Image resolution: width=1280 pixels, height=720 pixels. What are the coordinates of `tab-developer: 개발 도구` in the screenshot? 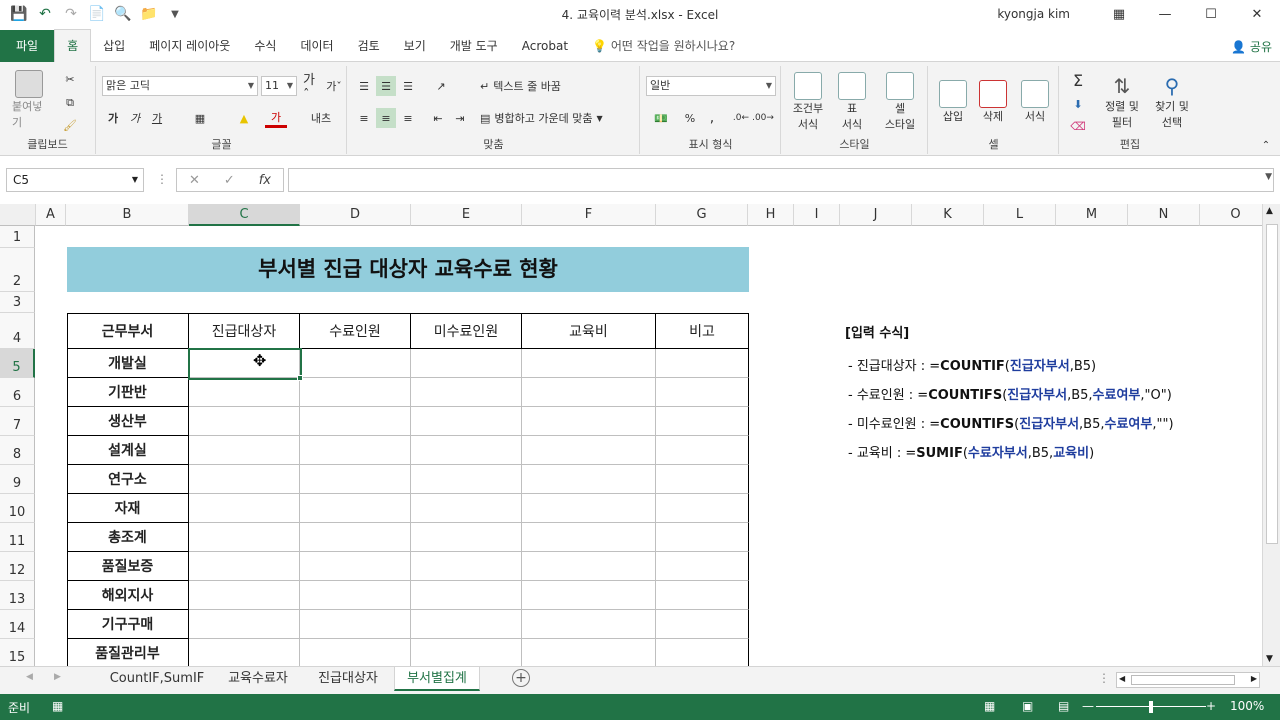 It's located at (474, 46).